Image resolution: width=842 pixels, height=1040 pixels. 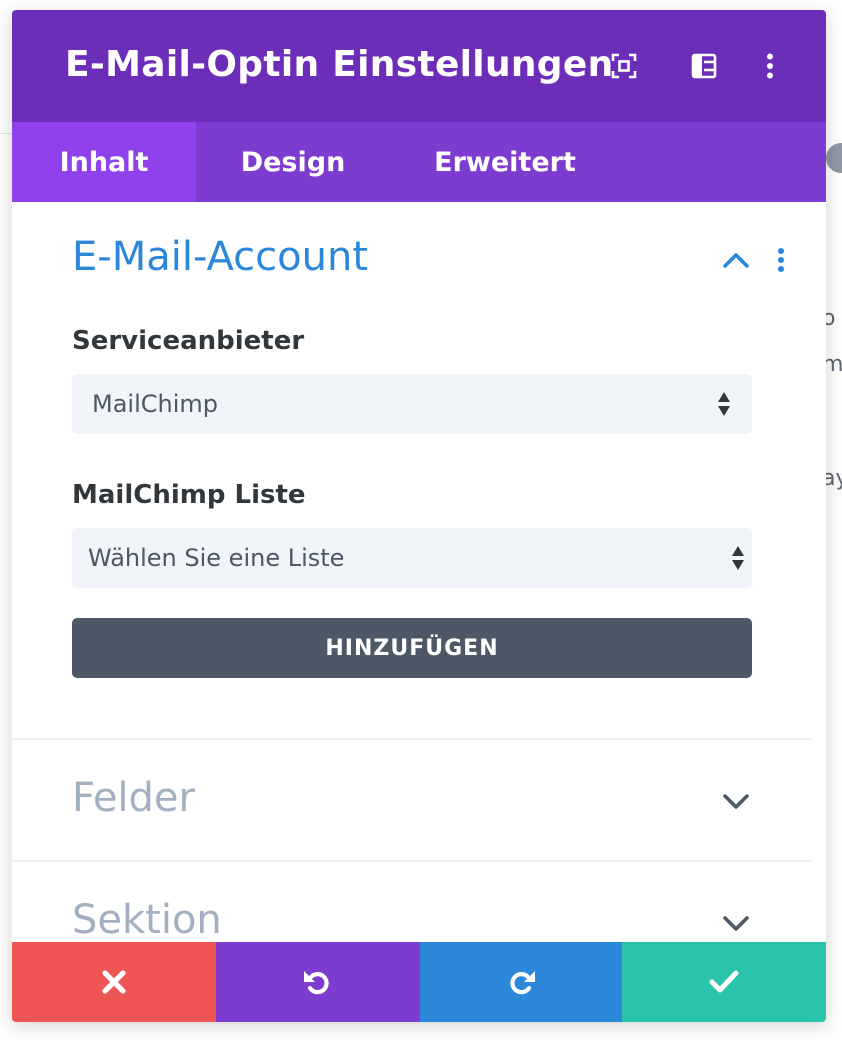 I want to click on expand-icon, so click(x=624, y=66).